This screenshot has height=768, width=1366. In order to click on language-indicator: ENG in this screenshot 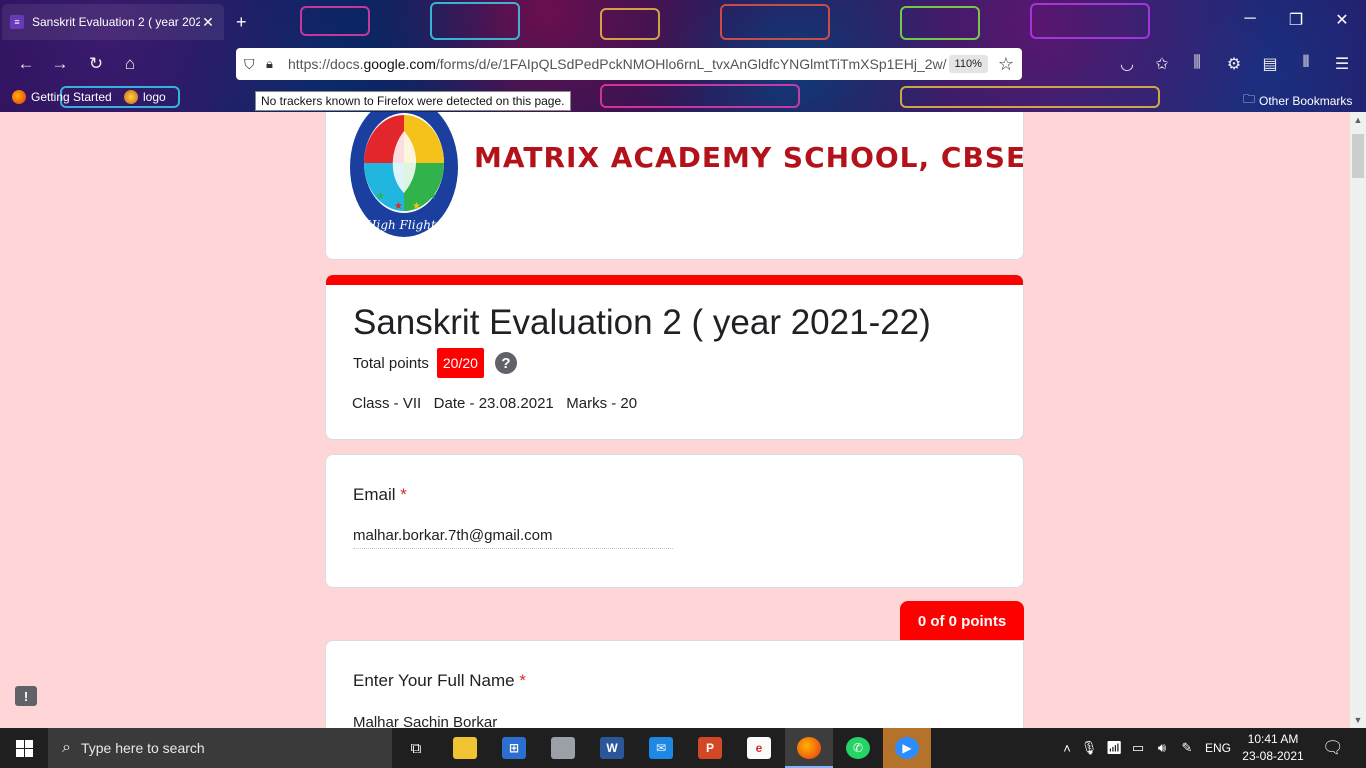, I will do `click(1218, 748)`.